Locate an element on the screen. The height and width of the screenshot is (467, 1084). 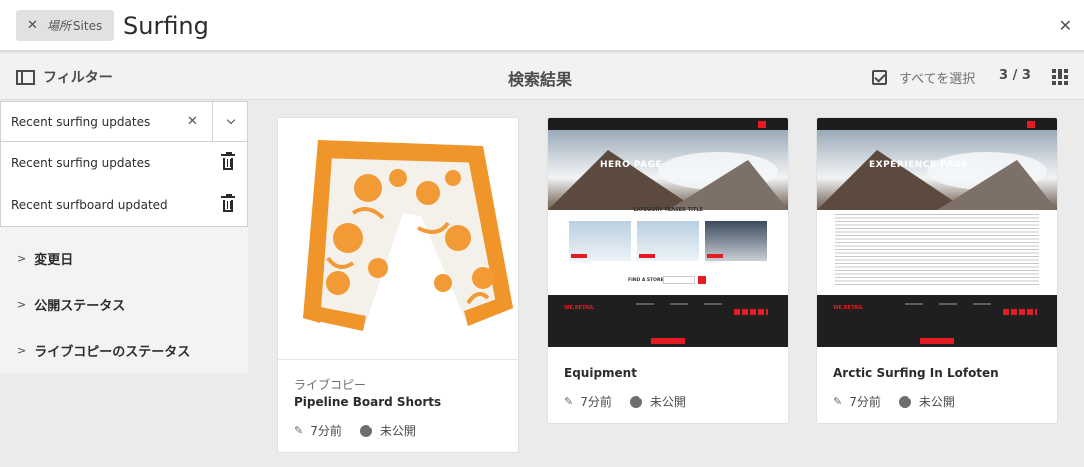
option-label: Recent surfboard updated is located at coordinates (89, 205).